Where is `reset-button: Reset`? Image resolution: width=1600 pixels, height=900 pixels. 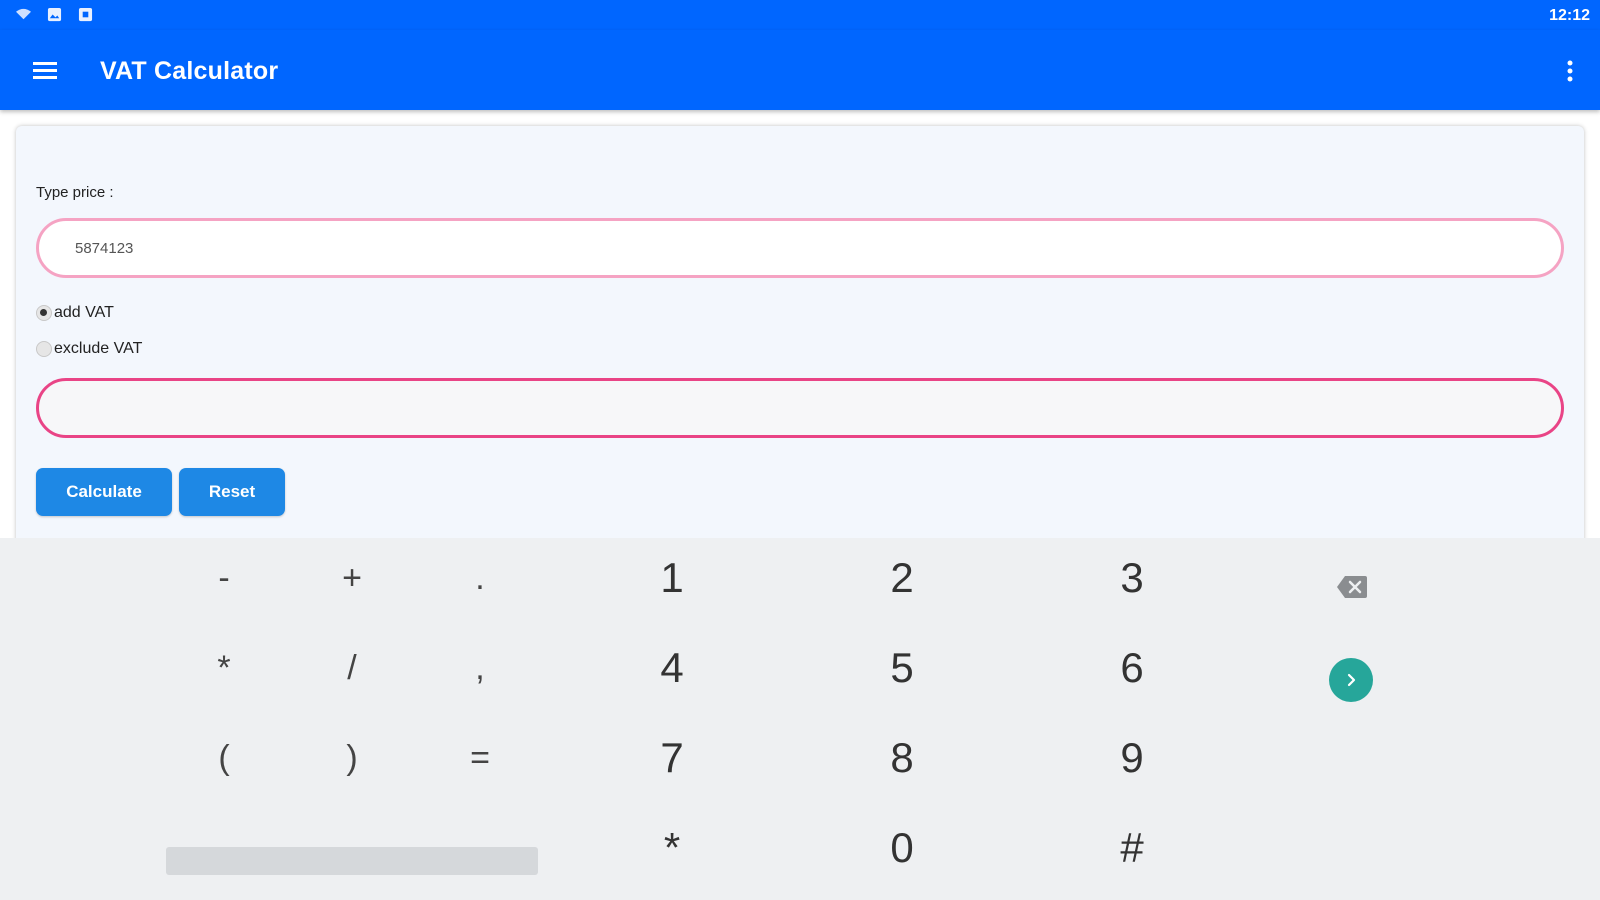
reset-button: Reset is located at coordinates (232, 492).